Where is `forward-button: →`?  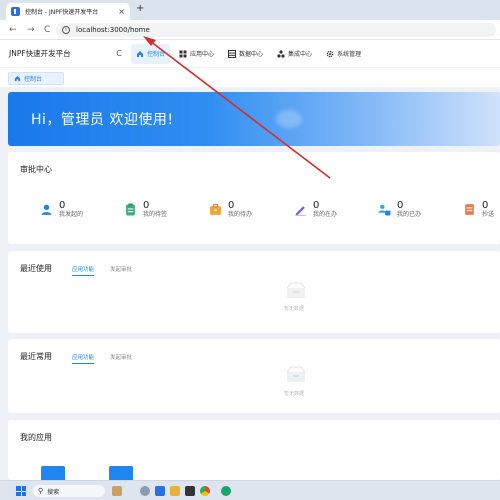 forward-button: → is located at coordinates (31, 30).